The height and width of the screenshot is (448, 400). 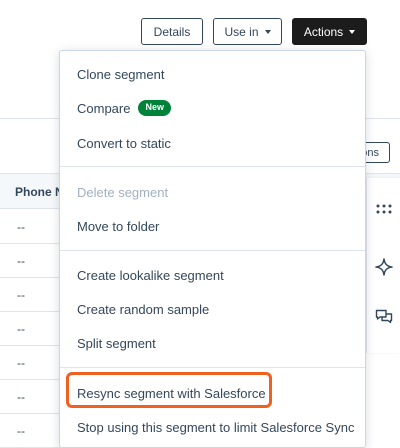 What do you see at coordinates (123, 192) in the screenshot?
I see `menu-item-label: Delete segment` at bounding box center [123, 192].